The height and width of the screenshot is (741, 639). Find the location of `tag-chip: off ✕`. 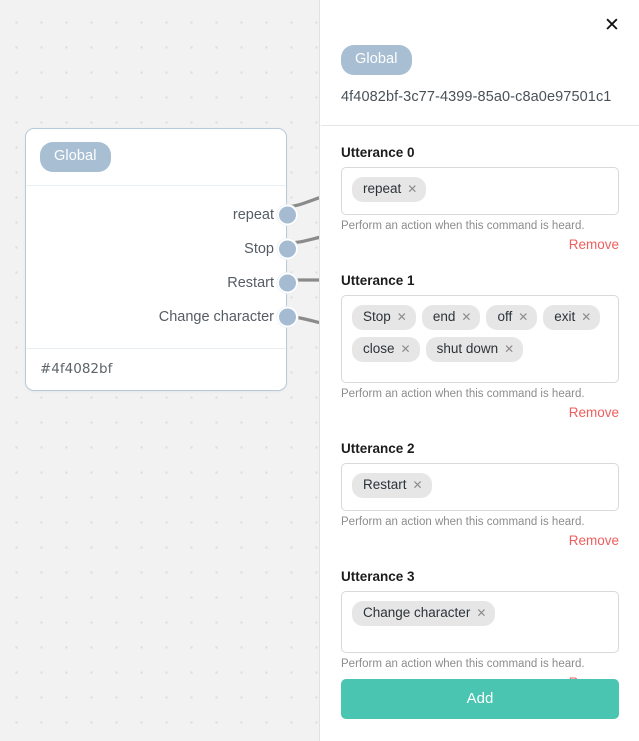

tag-chip: off ✕ is located at coordinates (512, 318).